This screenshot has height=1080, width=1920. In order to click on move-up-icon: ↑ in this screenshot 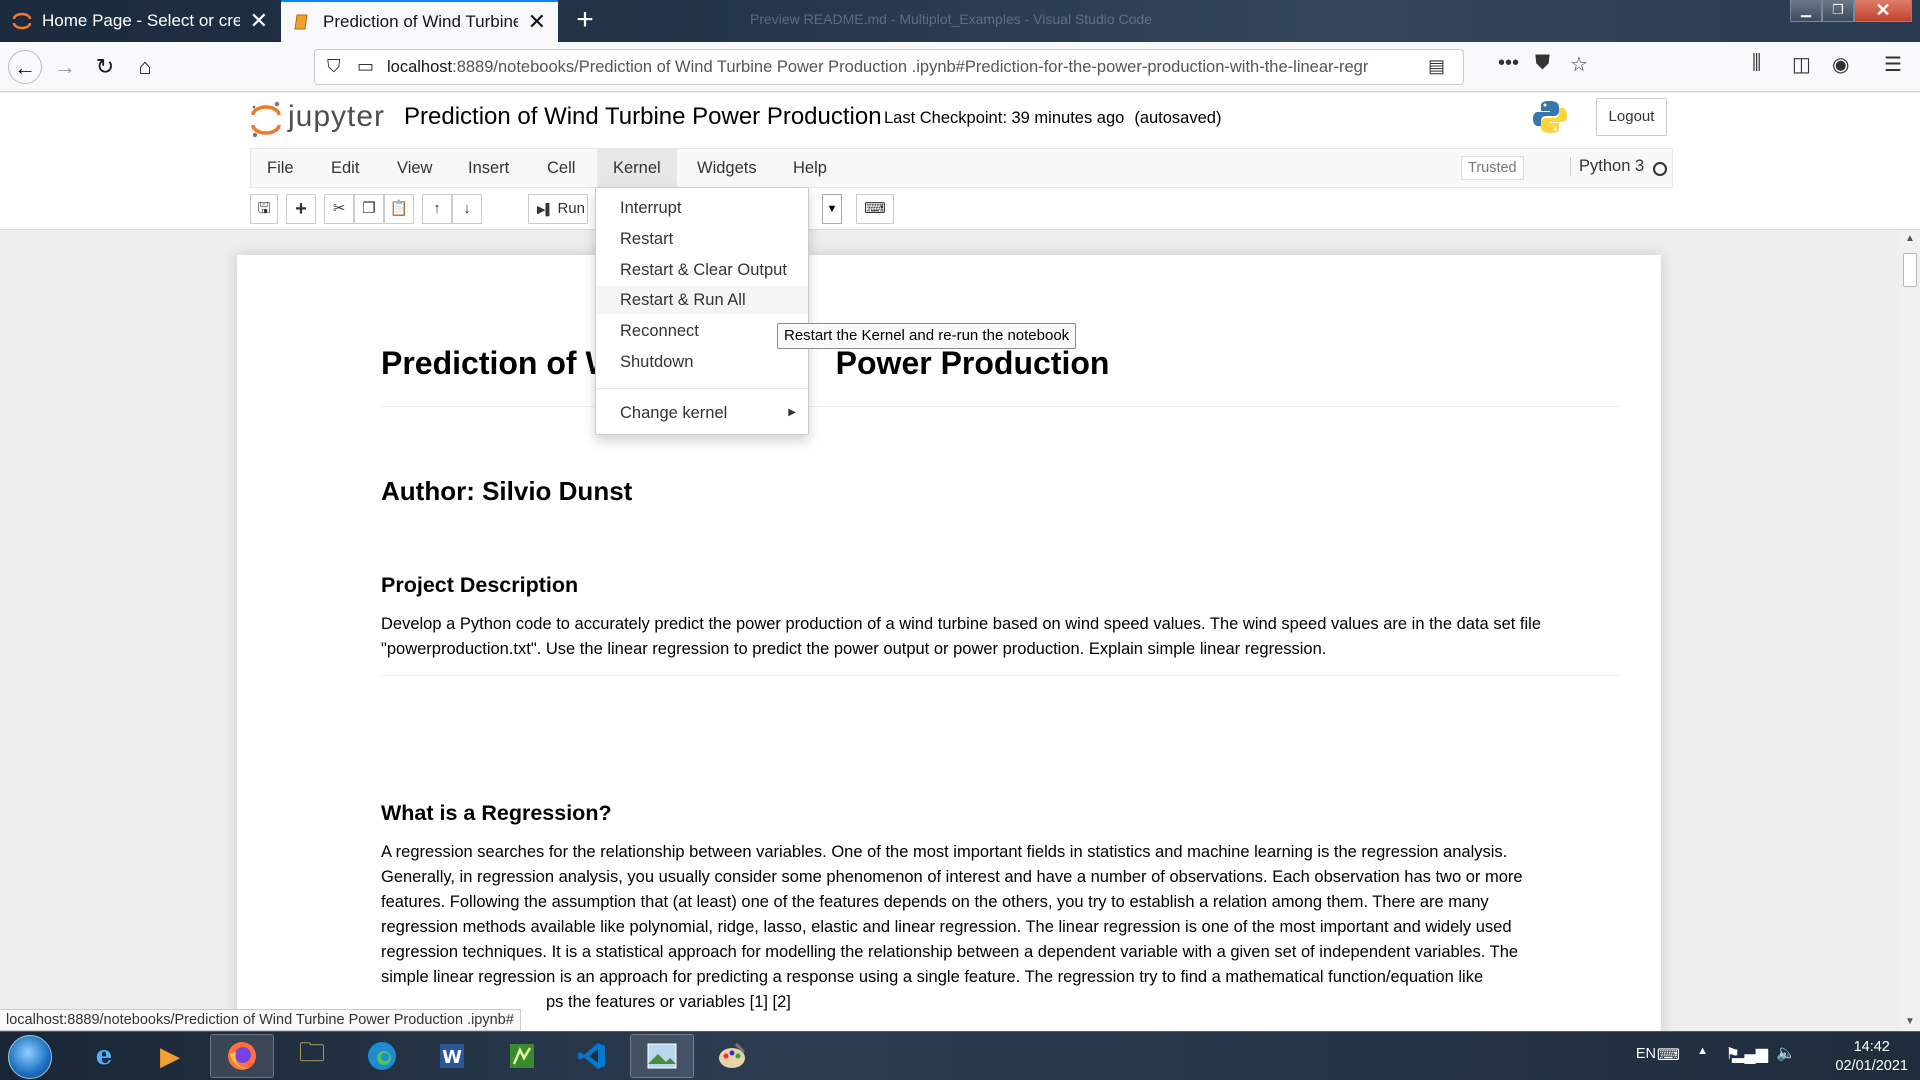, I will do `click(437, 209)`.